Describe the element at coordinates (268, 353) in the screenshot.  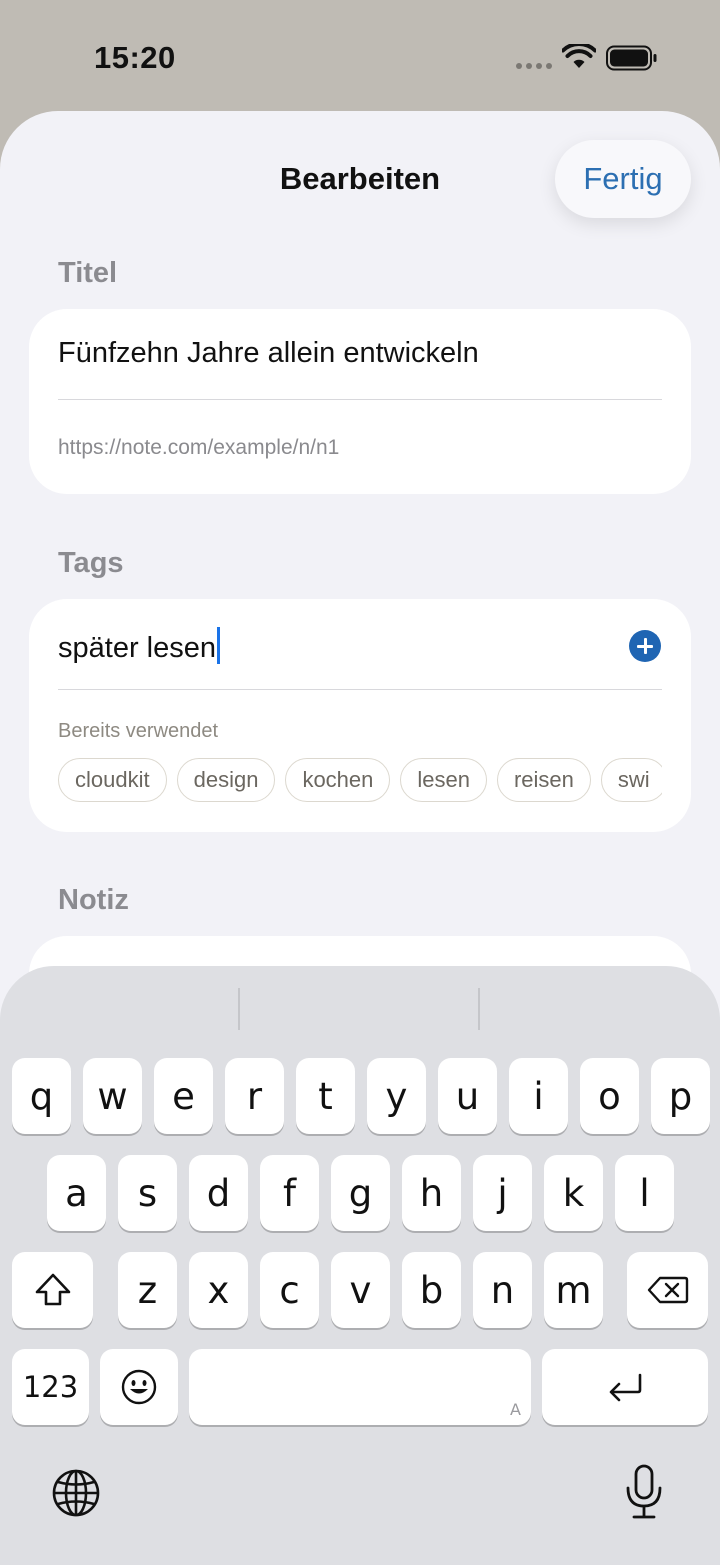
I see `title-field: Fünfzehn Jahre allein entwickeln` at that location.